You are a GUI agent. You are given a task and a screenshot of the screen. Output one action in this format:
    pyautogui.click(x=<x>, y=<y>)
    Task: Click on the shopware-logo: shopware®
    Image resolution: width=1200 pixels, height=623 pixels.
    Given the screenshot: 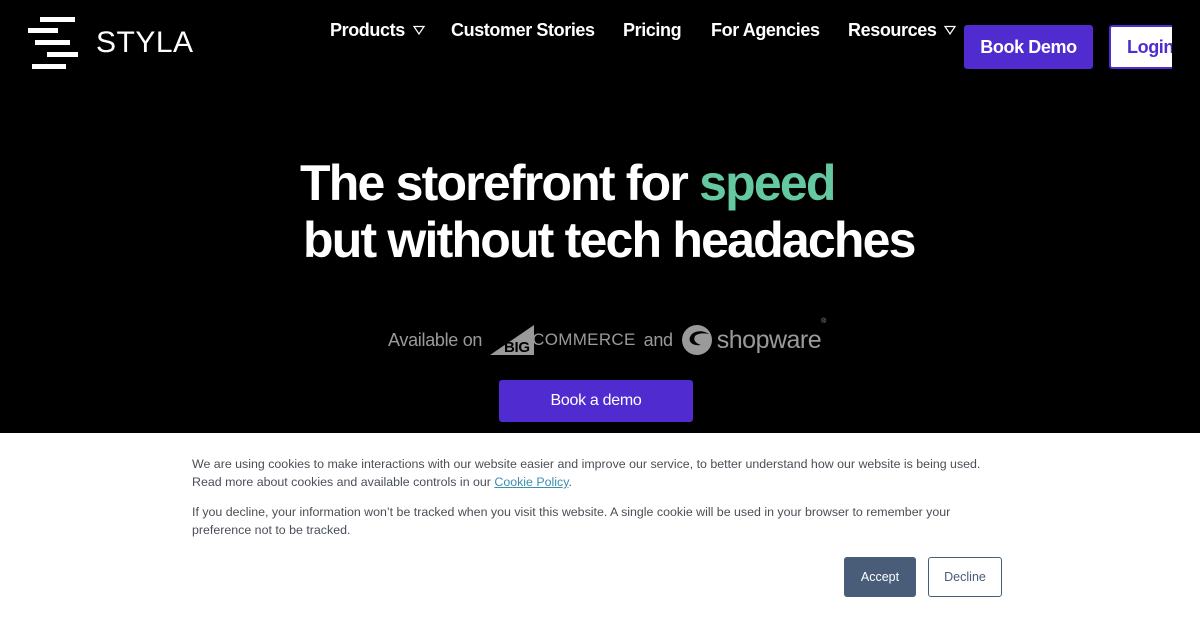 What is the action you would take?
    pyautogui.click(x=754, y=337)
    